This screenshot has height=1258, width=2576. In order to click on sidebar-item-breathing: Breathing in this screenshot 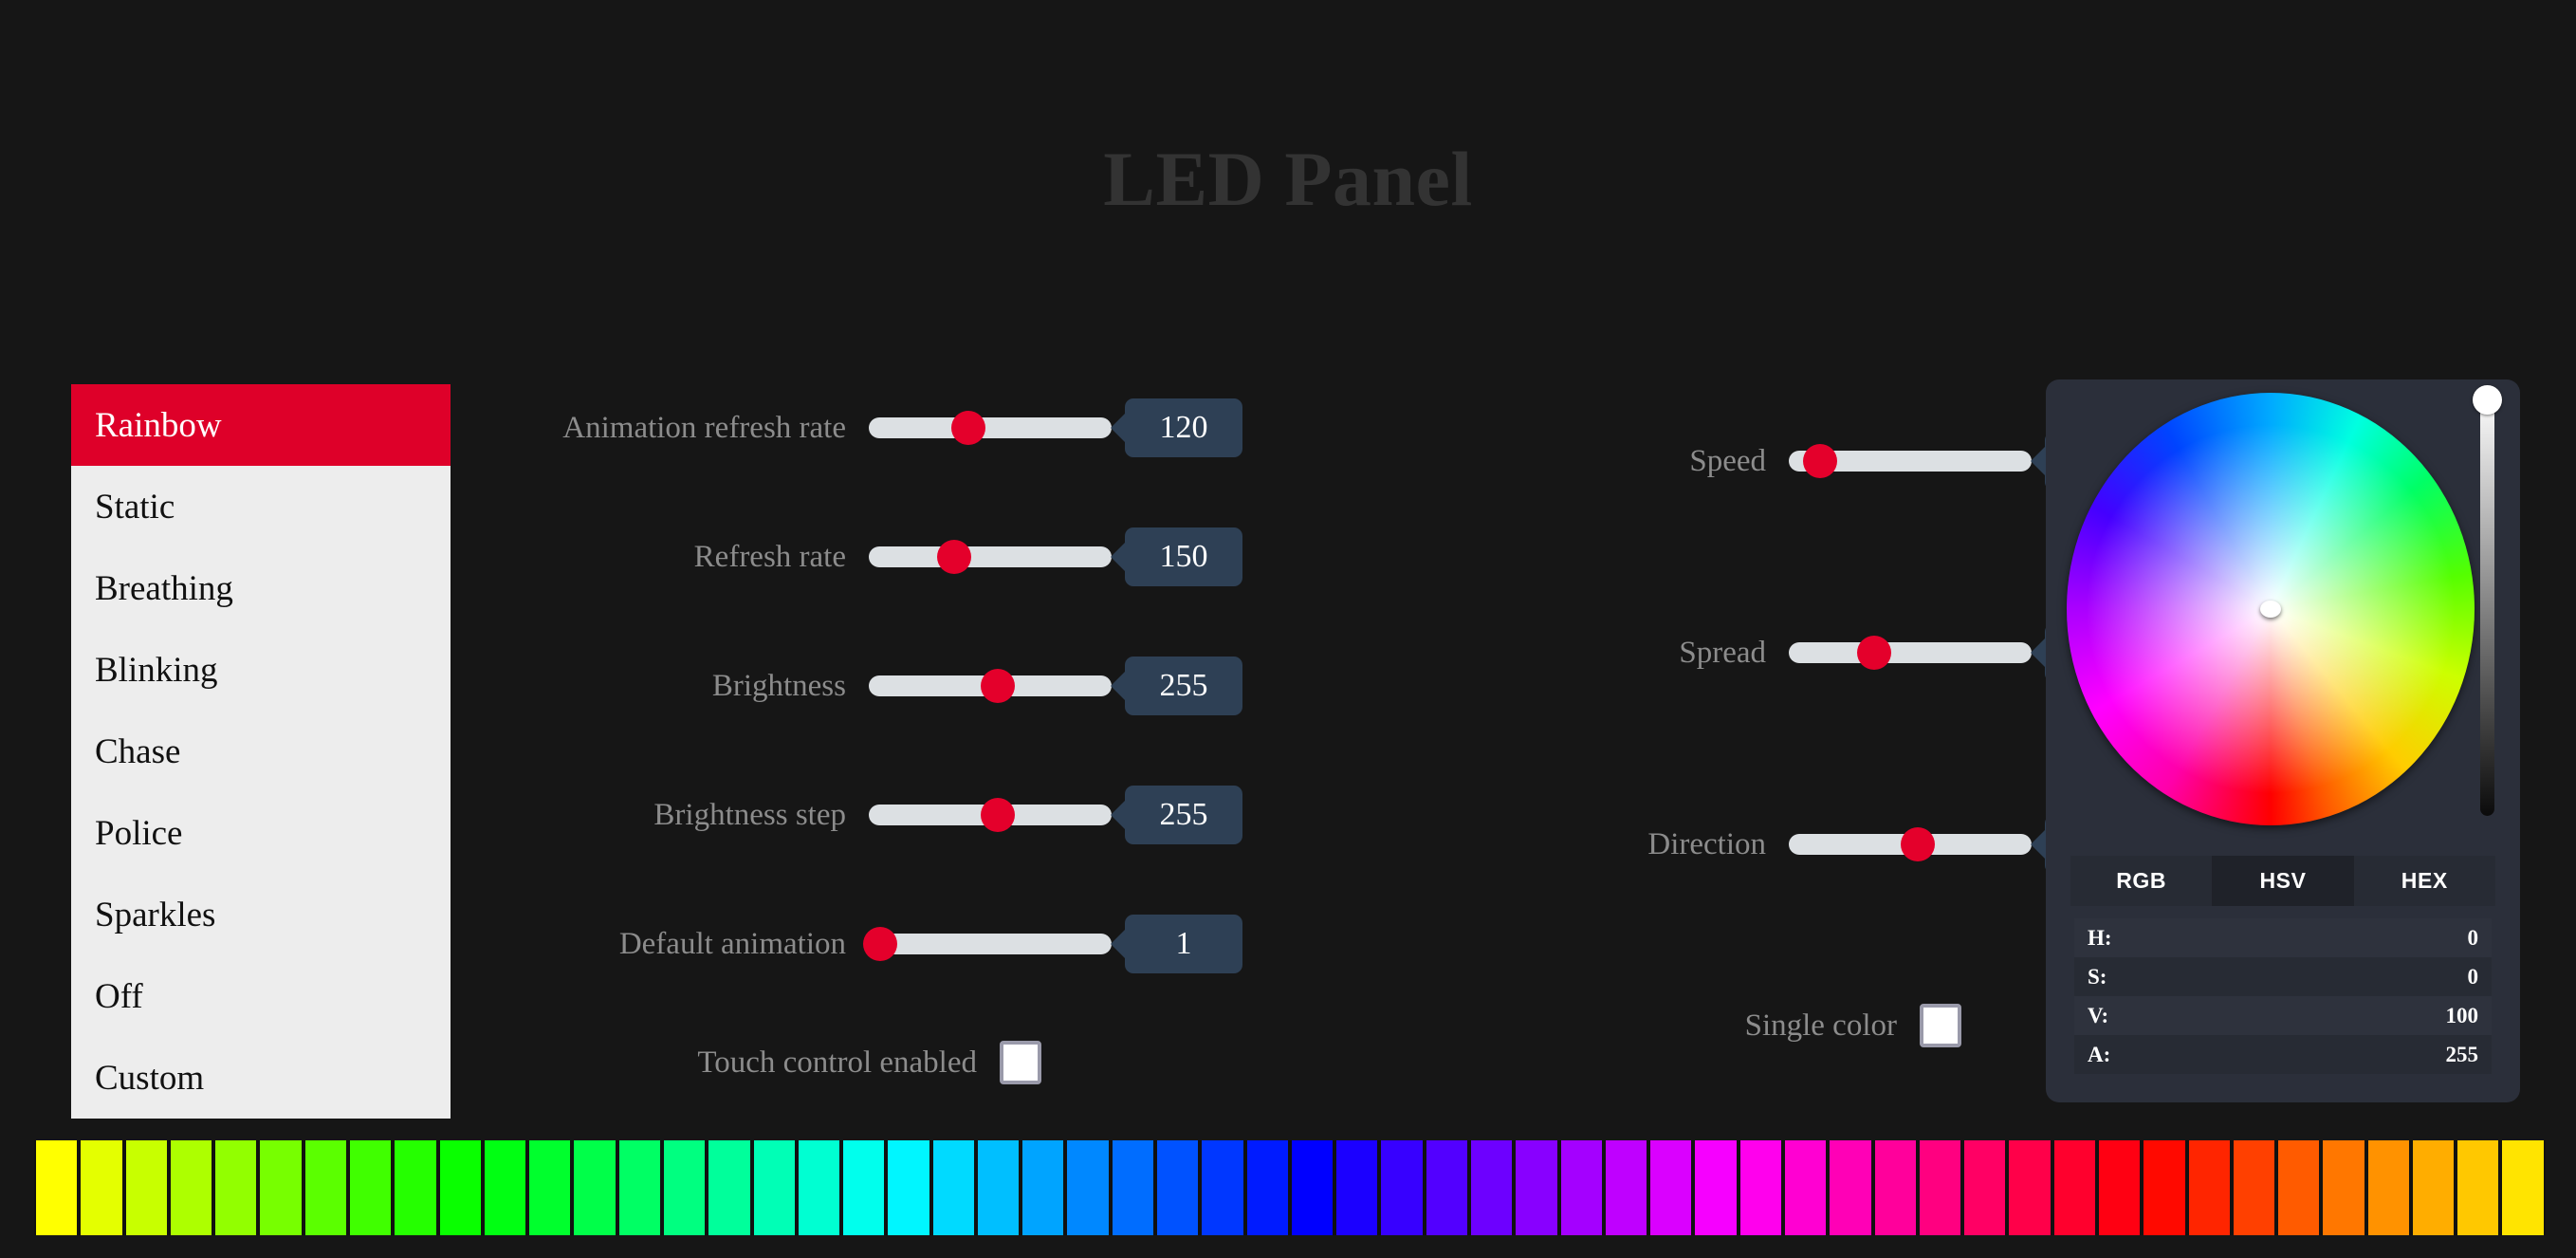, I will do `click(261, 588)`.